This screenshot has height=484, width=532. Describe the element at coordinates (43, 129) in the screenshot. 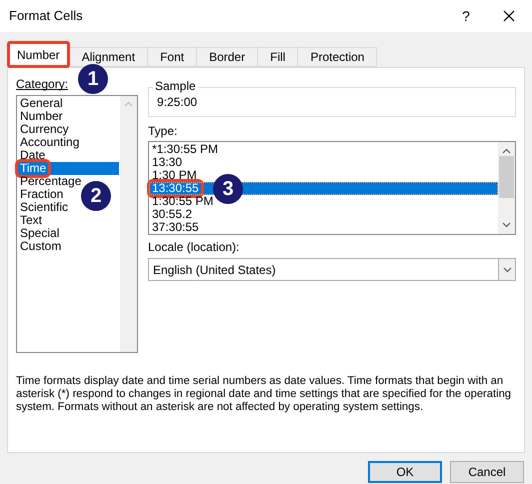

I see `list-item: Currency` at that location.